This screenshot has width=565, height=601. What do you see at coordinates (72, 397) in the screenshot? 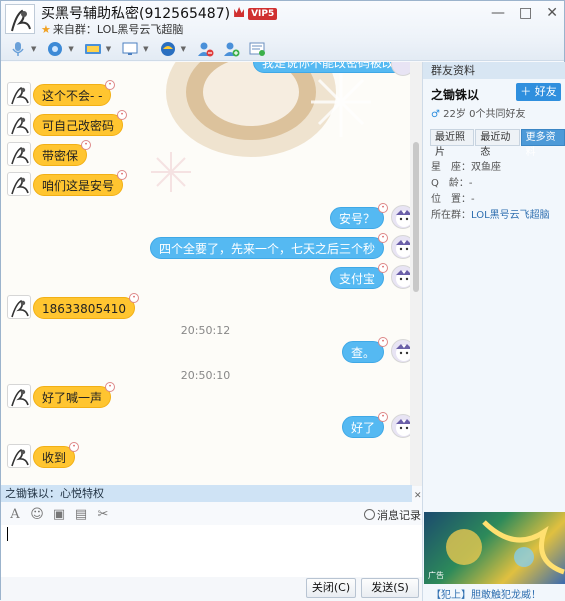
I see `message-bubble: 好了喊一声` at bounding box center [72, 397].